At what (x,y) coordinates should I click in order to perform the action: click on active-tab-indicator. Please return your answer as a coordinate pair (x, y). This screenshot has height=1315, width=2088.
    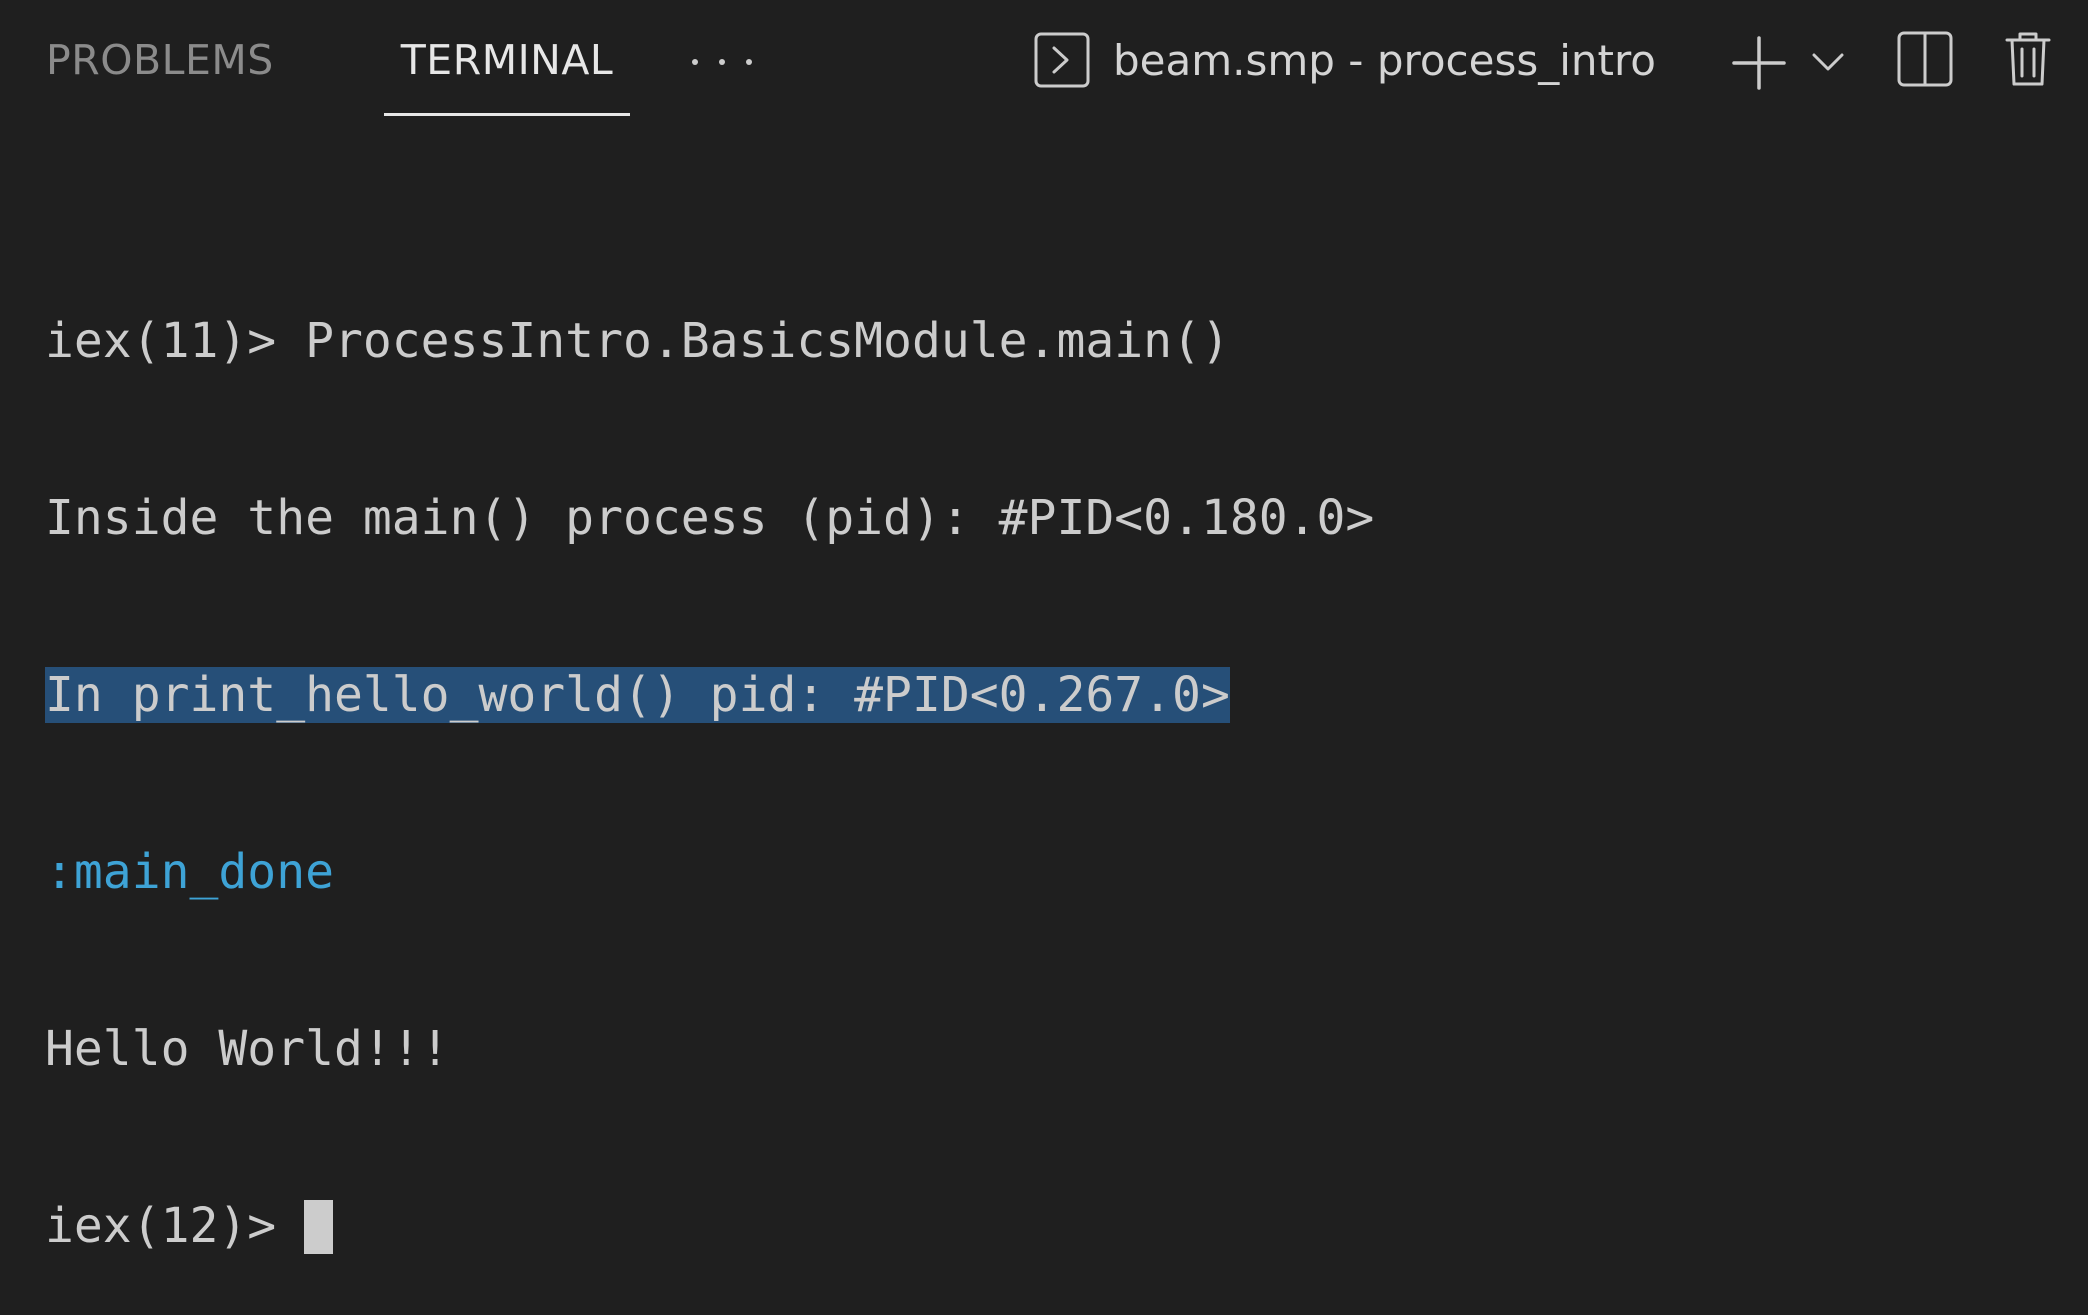
    Looking at the image, I should click on (507, 114).